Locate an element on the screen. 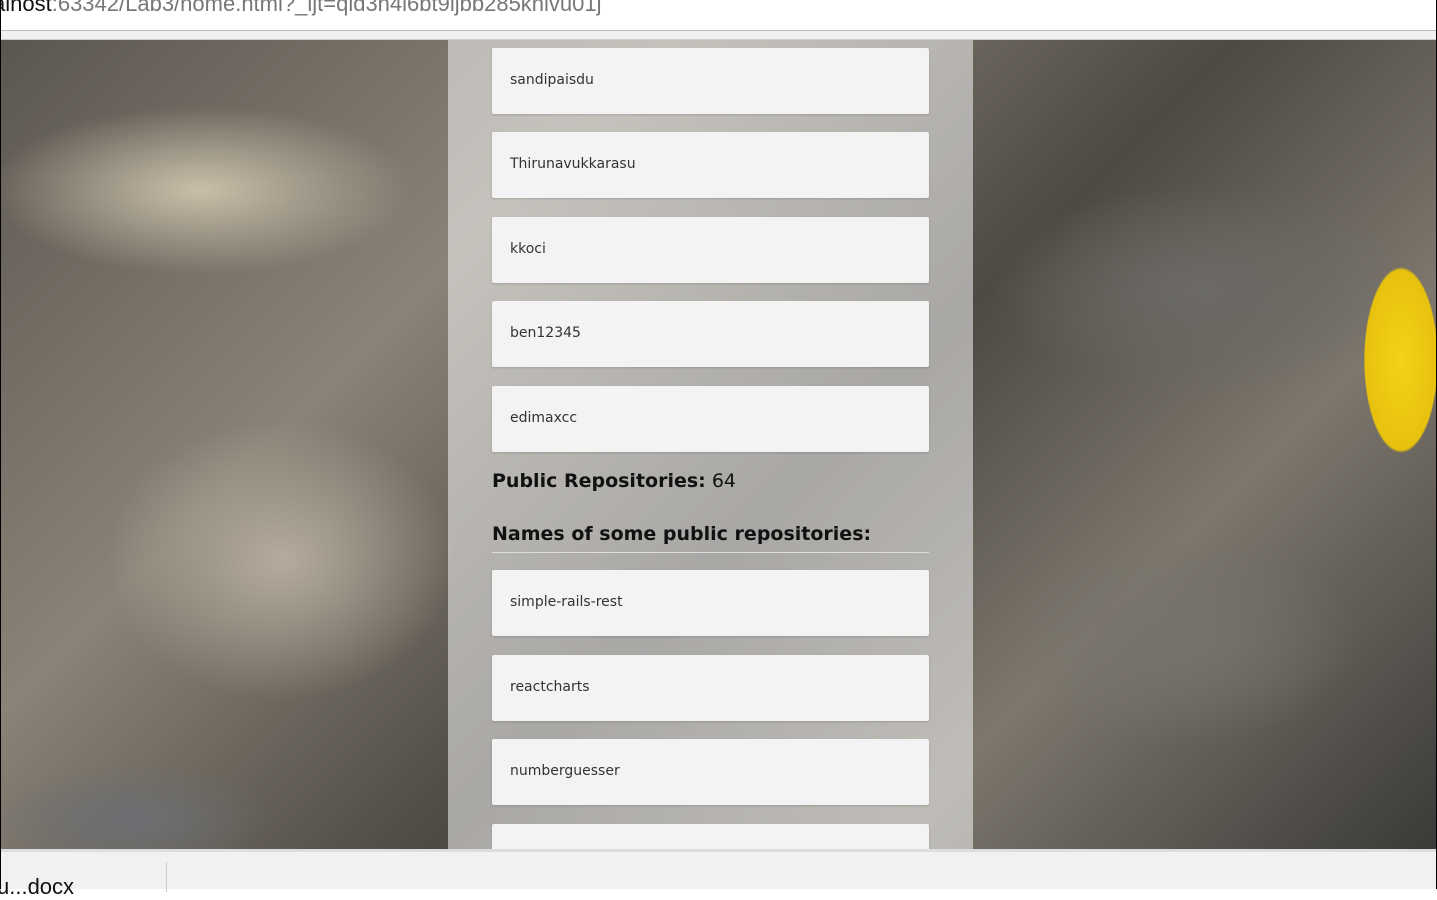 The width and height of the screenshot is (1437, 900). follower-name: sandipaisdu is located at coordinates (552, 80).